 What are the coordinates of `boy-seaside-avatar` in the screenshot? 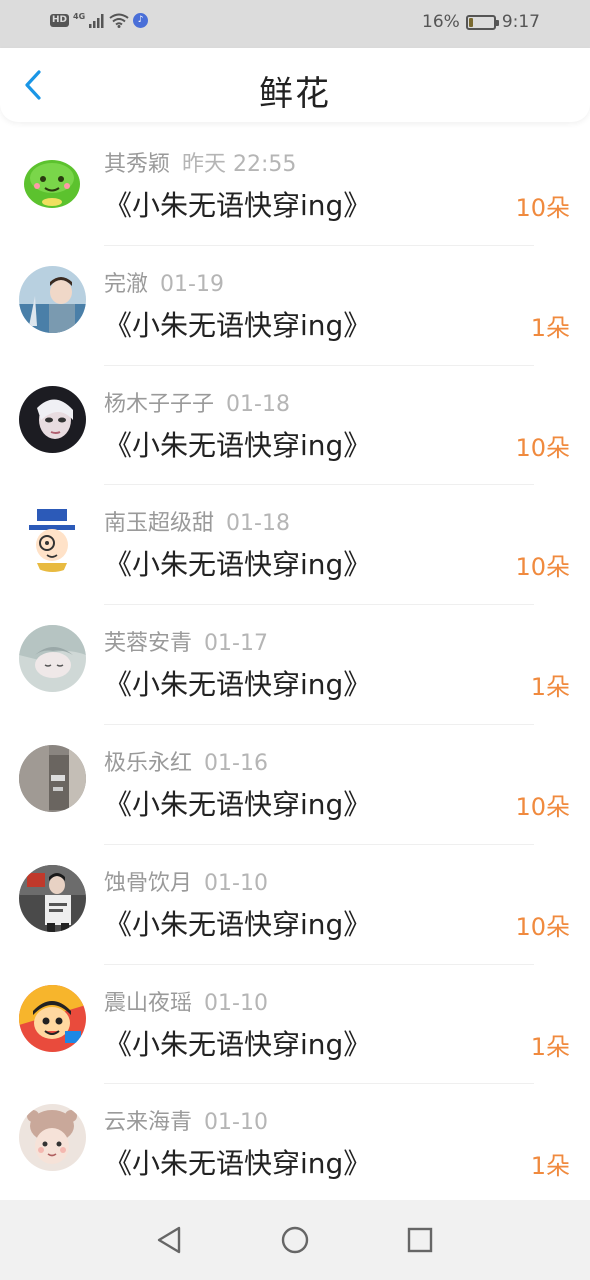 It's located at (52, 299).